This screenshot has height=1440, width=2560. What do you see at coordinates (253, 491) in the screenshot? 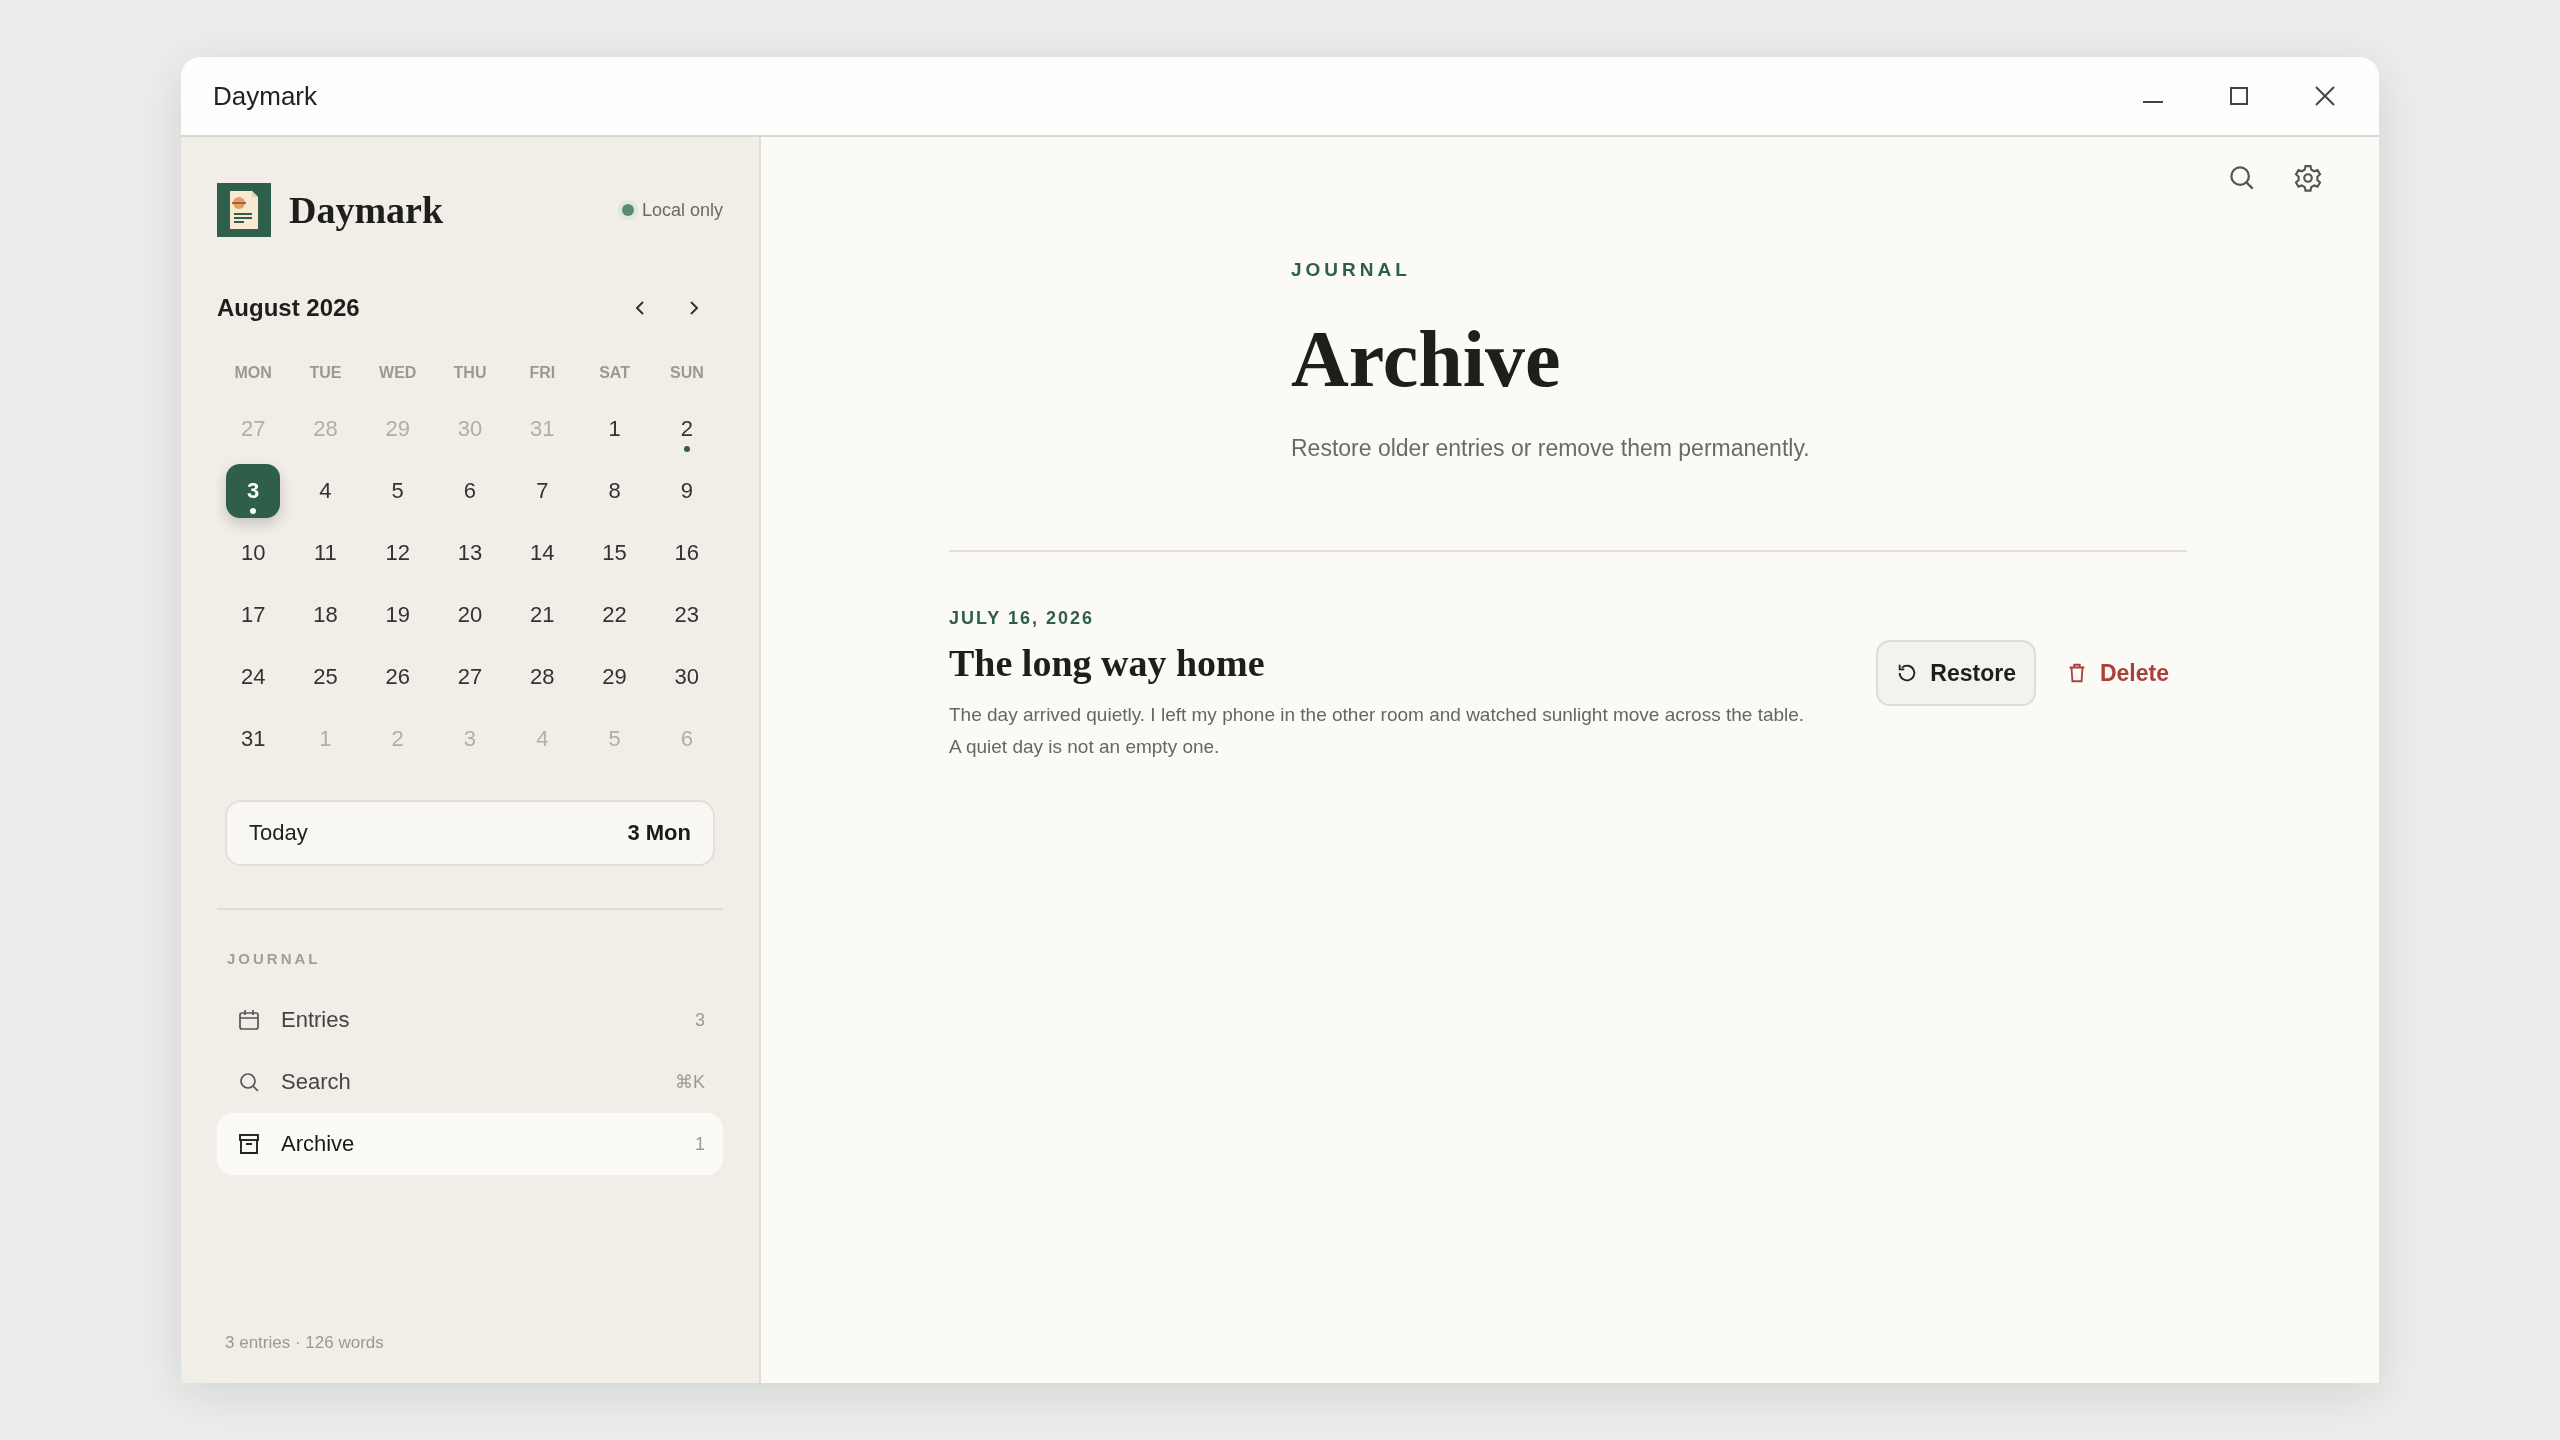
I see `calendar-day: 3` at bounding box center [253, 491].